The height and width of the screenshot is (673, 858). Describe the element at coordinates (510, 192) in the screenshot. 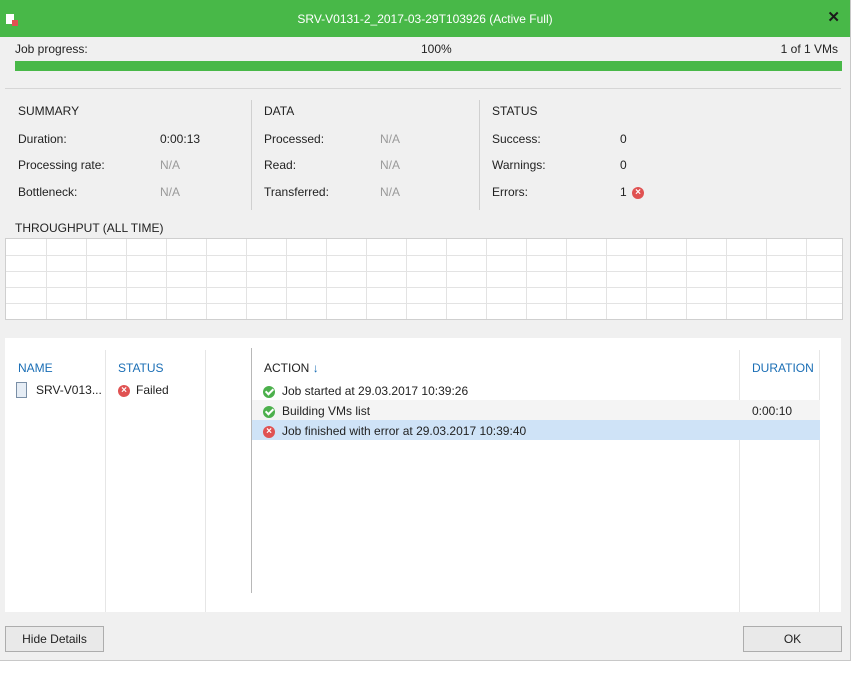

I see `errors-label: Errors:` at that location.